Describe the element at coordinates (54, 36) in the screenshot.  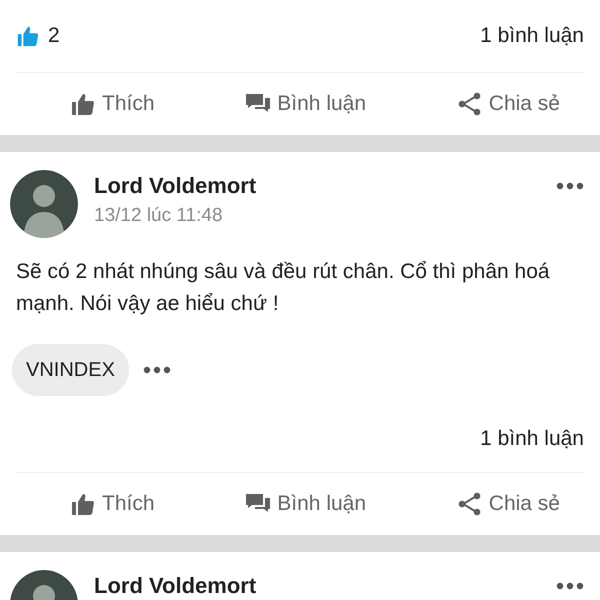
I see `like-count: 2` at that location.